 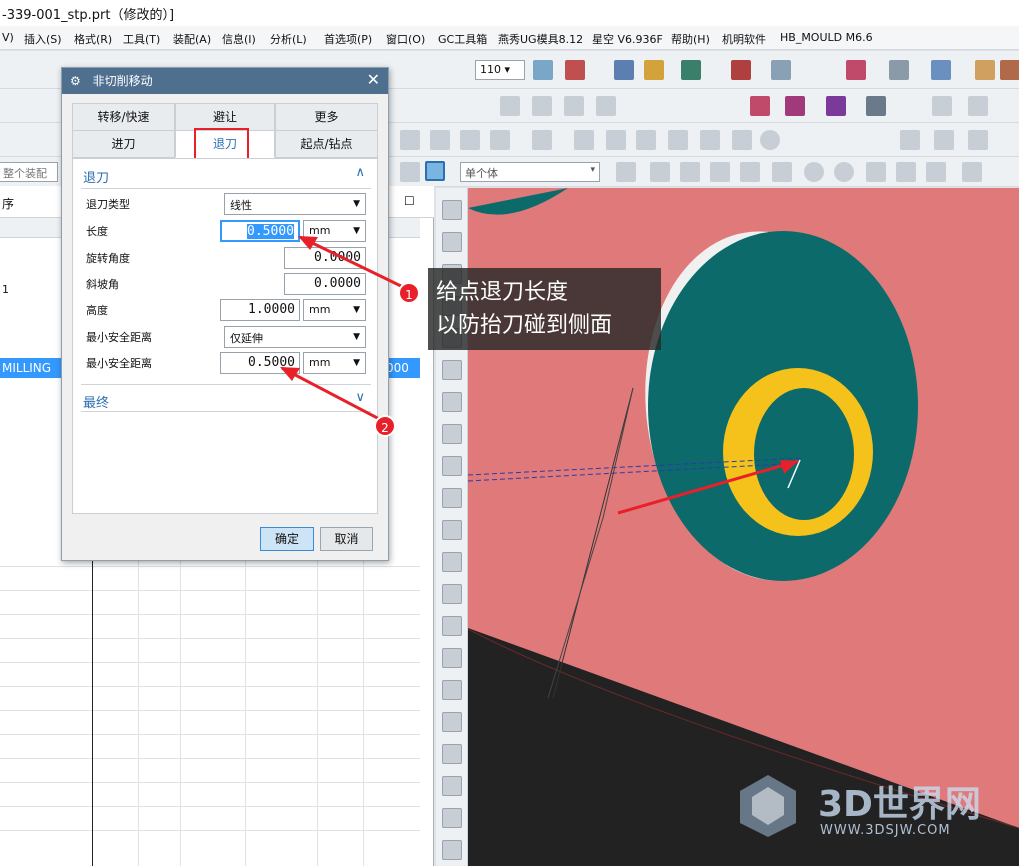 I want to click on menu-item-window: 窗口(O), so click(x=405, y=39).